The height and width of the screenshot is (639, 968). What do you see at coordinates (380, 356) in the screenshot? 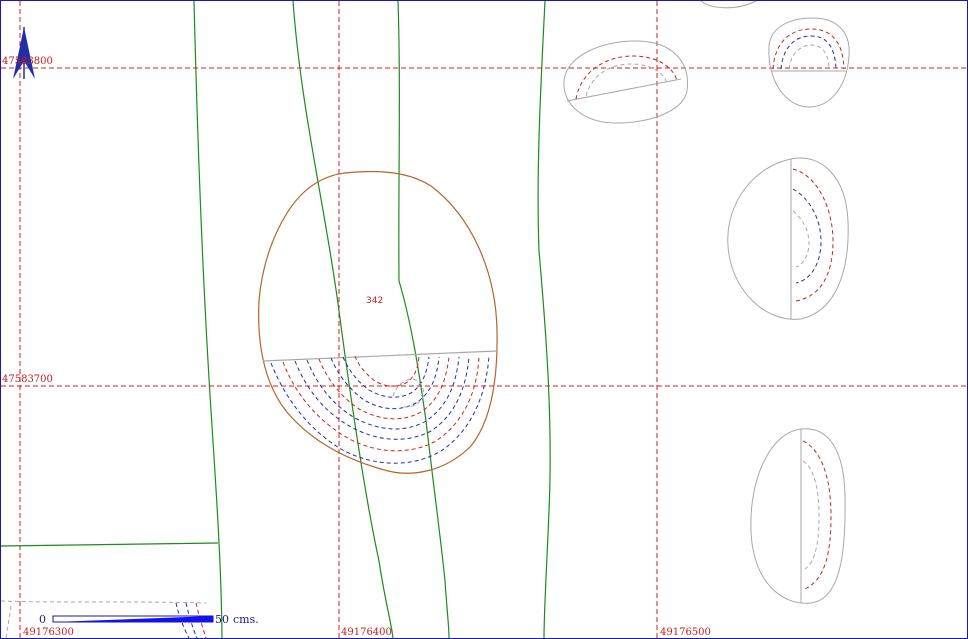
I see `feature-342-section-line` at bounding box center [380, 356].